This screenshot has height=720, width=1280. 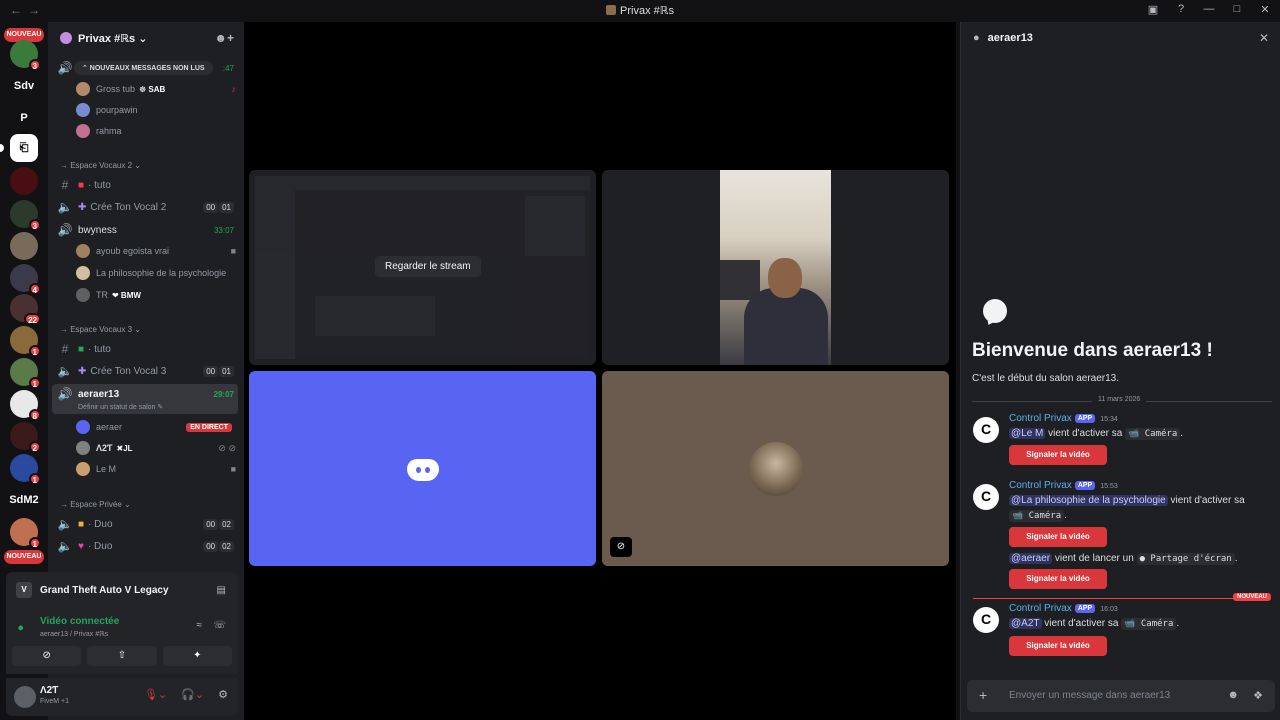 What do you see at coordinates (156, 295) in the screenshot?
I see `voice-user: TR ❤ BMW` at bounding box center [156, 295].